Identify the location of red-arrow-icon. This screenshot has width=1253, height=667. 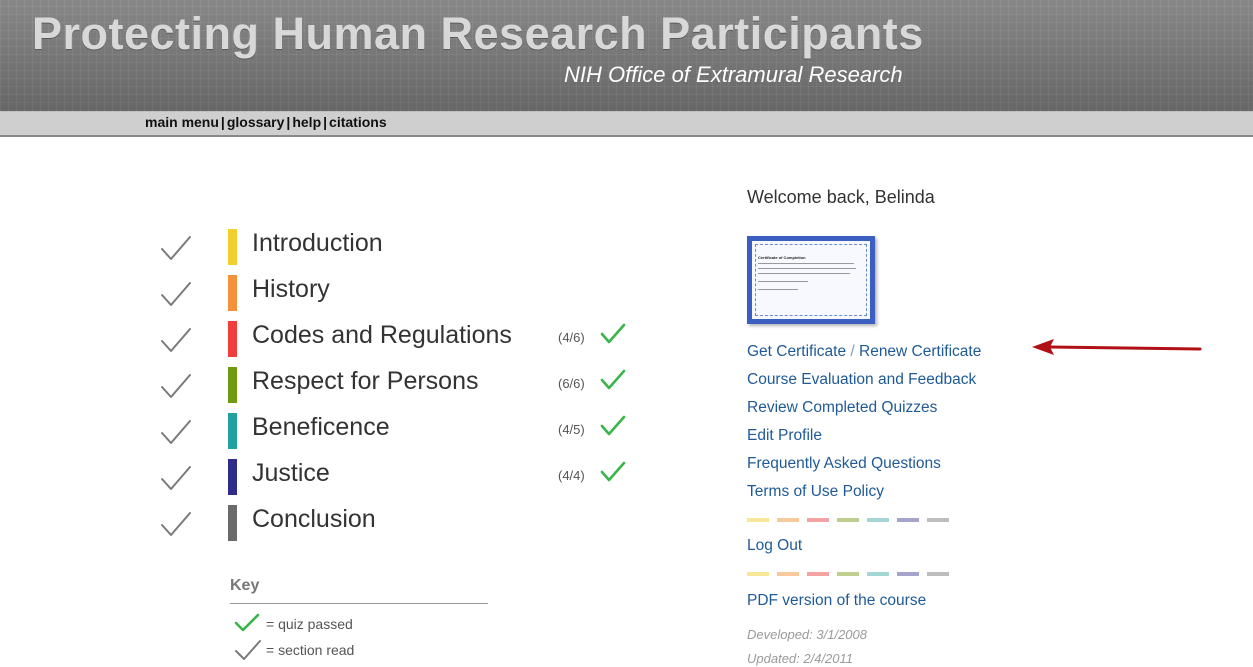
(1117, 347).